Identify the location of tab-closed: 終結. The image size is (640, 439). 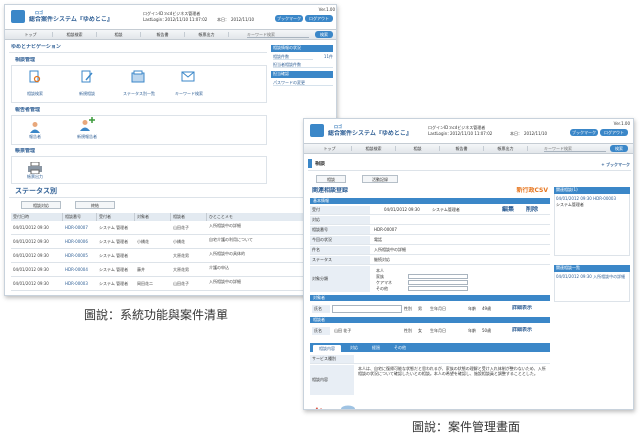
(95, 205).